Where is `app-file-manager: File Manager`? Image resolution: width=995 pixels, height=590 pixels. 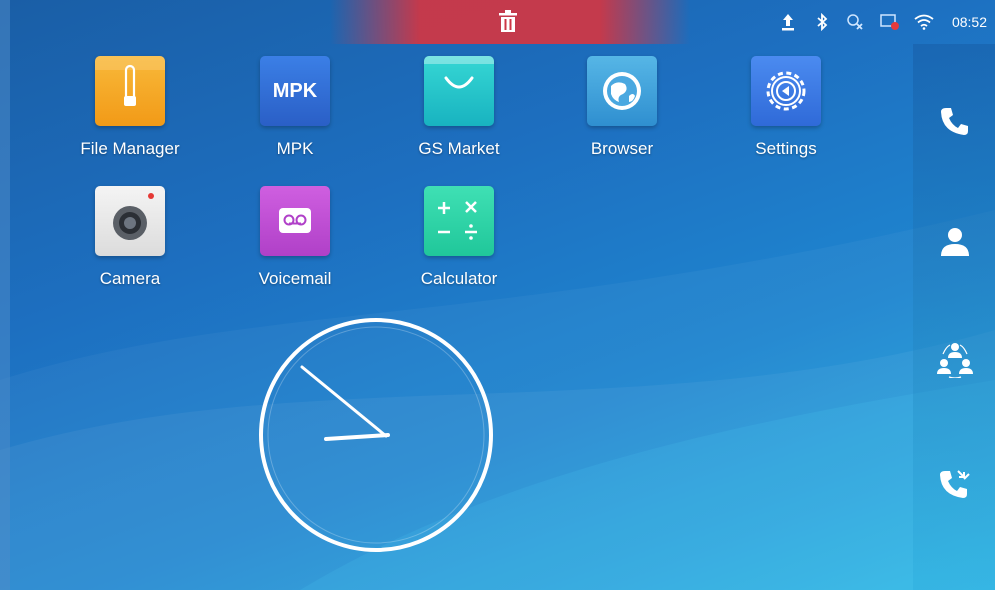
app-file-manager: File Manager is located at coordinates (130, 107).